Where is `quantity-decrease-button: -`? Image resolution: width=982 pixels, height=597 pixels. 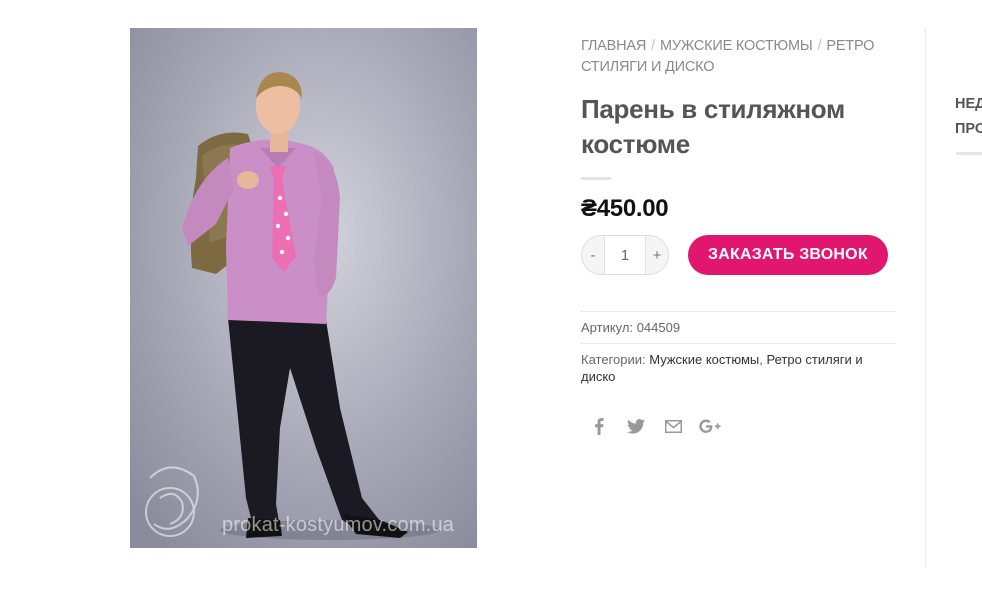
quantity-decrease-button: - is located at coordinates (593, 255).